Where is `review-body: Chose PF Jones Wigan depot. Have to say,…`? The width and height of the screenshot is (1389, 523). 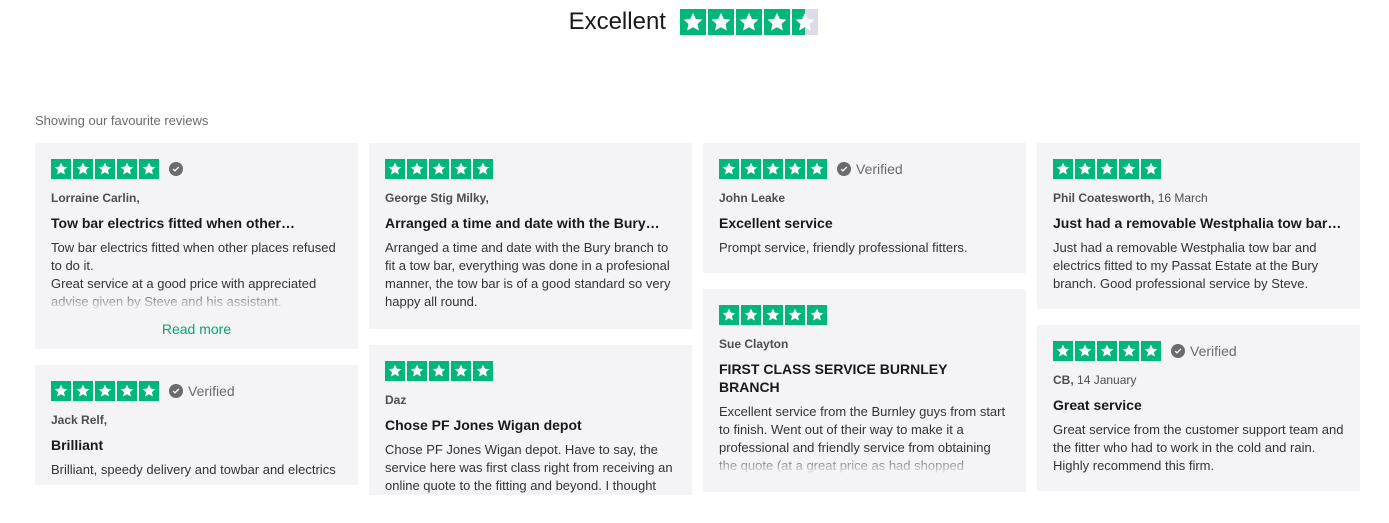
review-body: Chose PF Jones Wigan depot. Have to say,… is located at coordinates (529, 467).